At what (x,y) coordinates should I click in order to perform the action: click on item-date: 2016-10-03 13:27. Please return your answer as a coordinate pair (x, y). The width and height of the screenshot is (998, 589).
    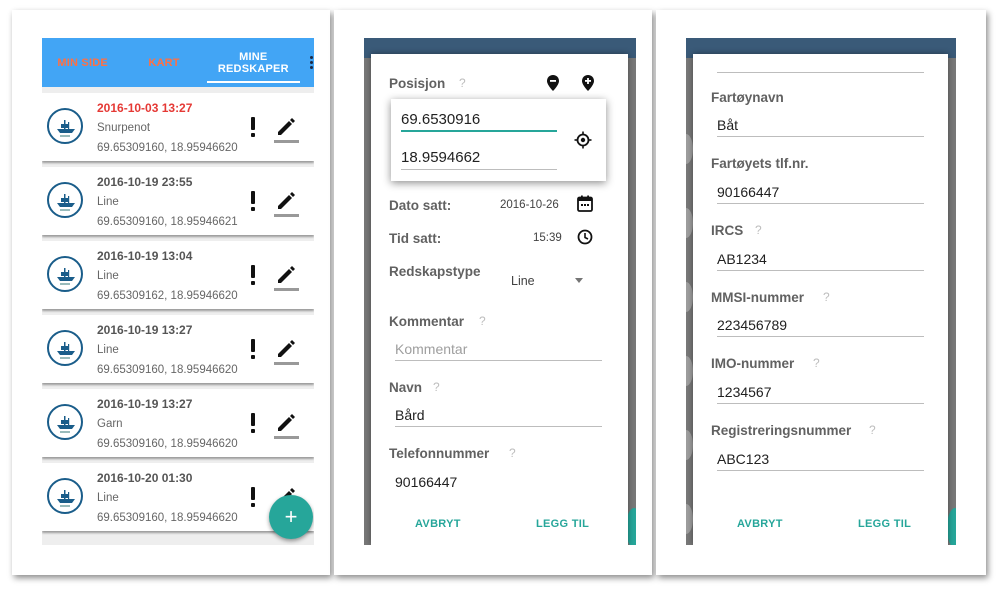
    Looking at the image, I should click on (145, 108).